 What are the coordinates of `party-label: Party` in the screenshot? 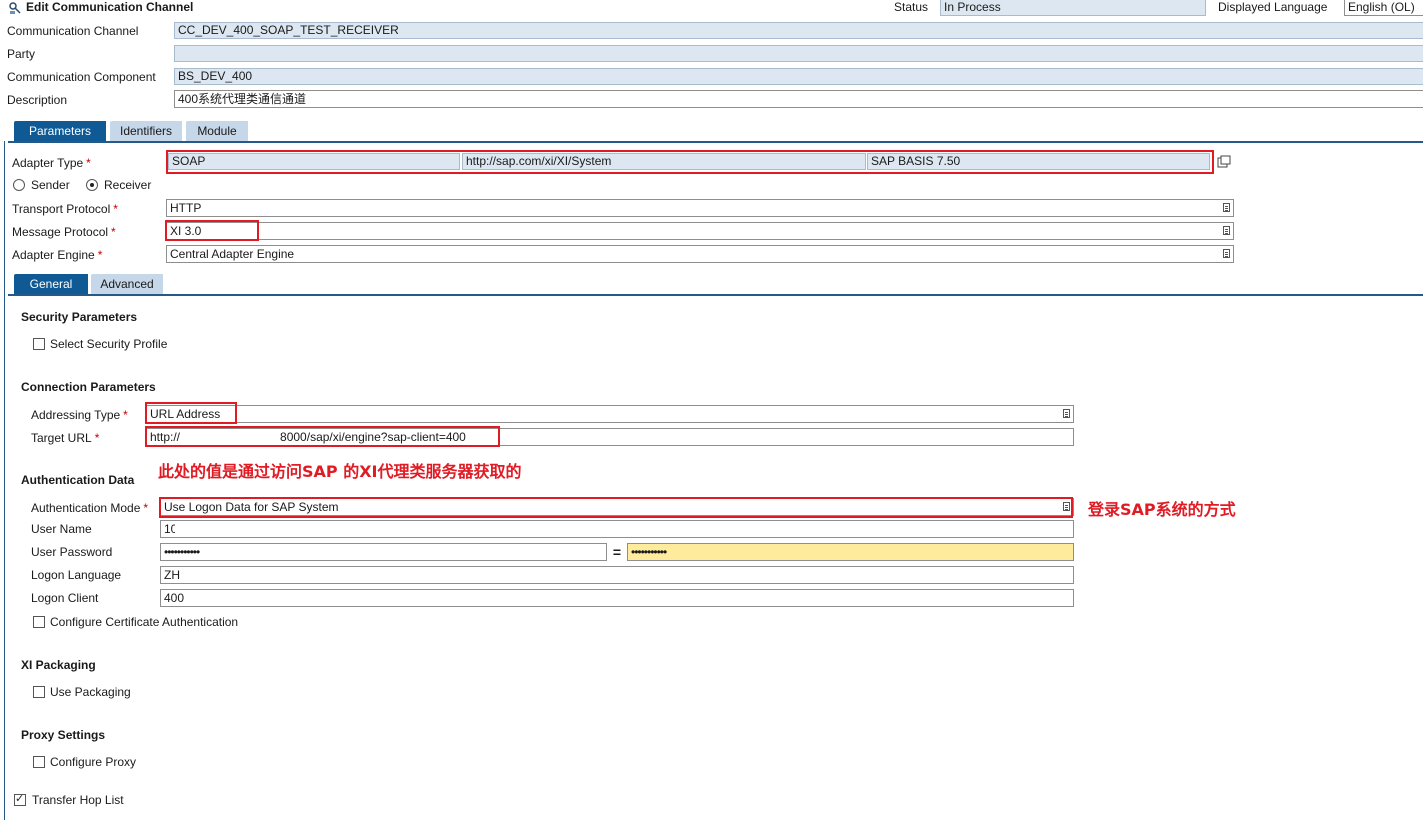 It's located at (21, 54).